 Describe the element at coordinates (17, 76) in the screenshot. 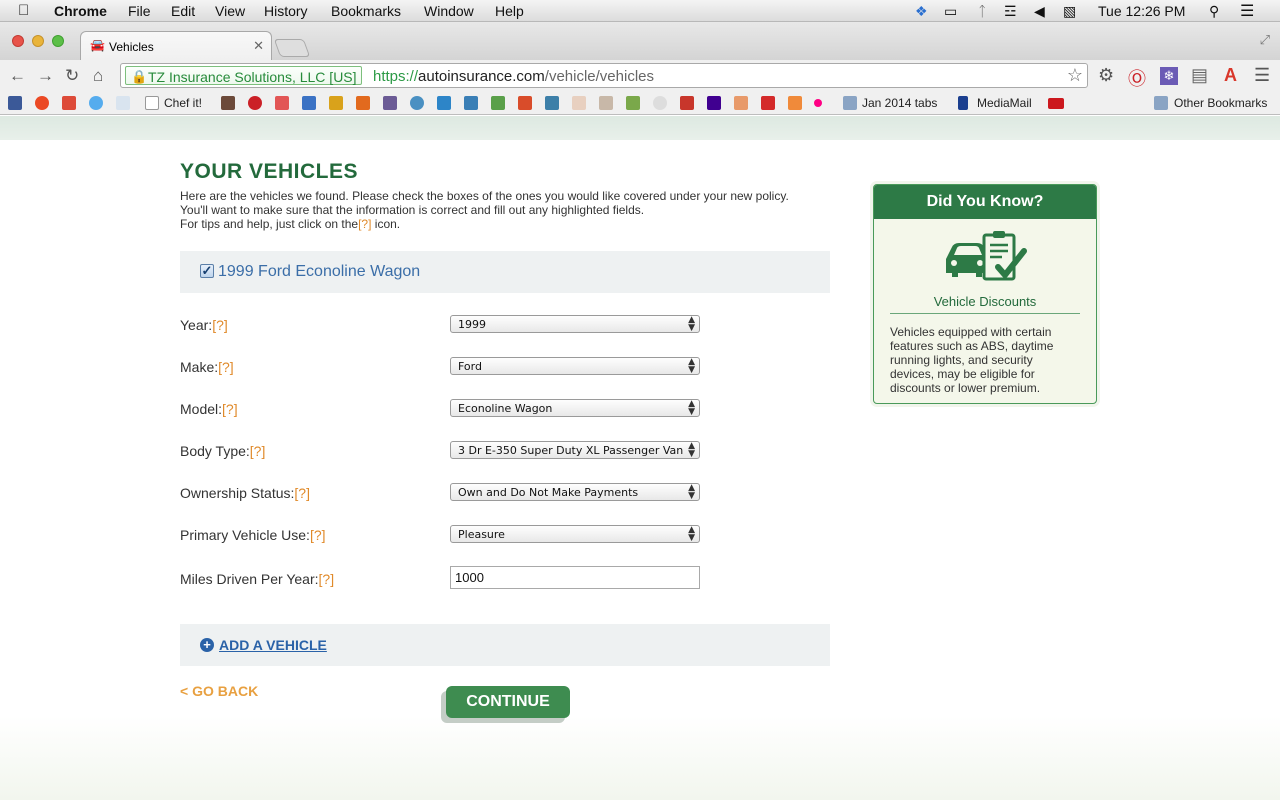

I see `back-arrow-icon: ←` at that location.